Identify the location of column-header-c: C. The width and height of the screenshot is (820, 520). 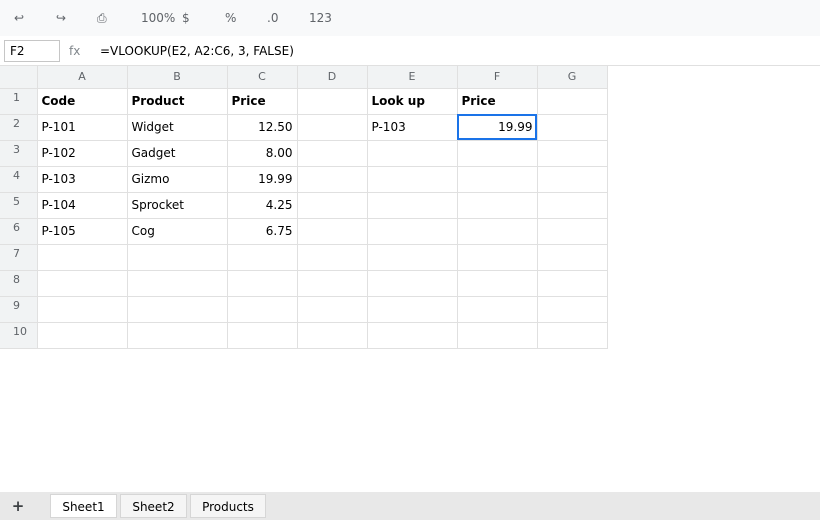
(262, 77).